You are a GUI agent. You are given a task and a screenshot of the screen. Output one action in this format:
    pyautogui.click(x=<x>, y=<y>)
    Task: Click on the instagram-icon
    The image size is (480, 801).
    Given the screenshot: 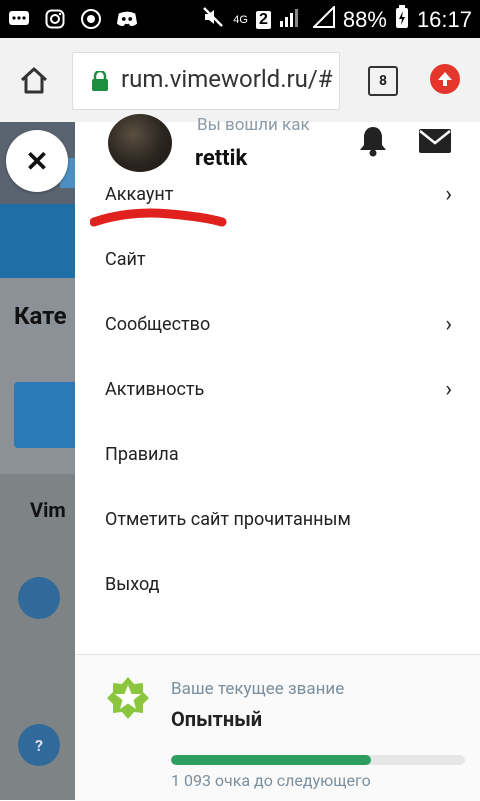 What is the action you would take?
    pyautogui.click(x=55, y=19)
    